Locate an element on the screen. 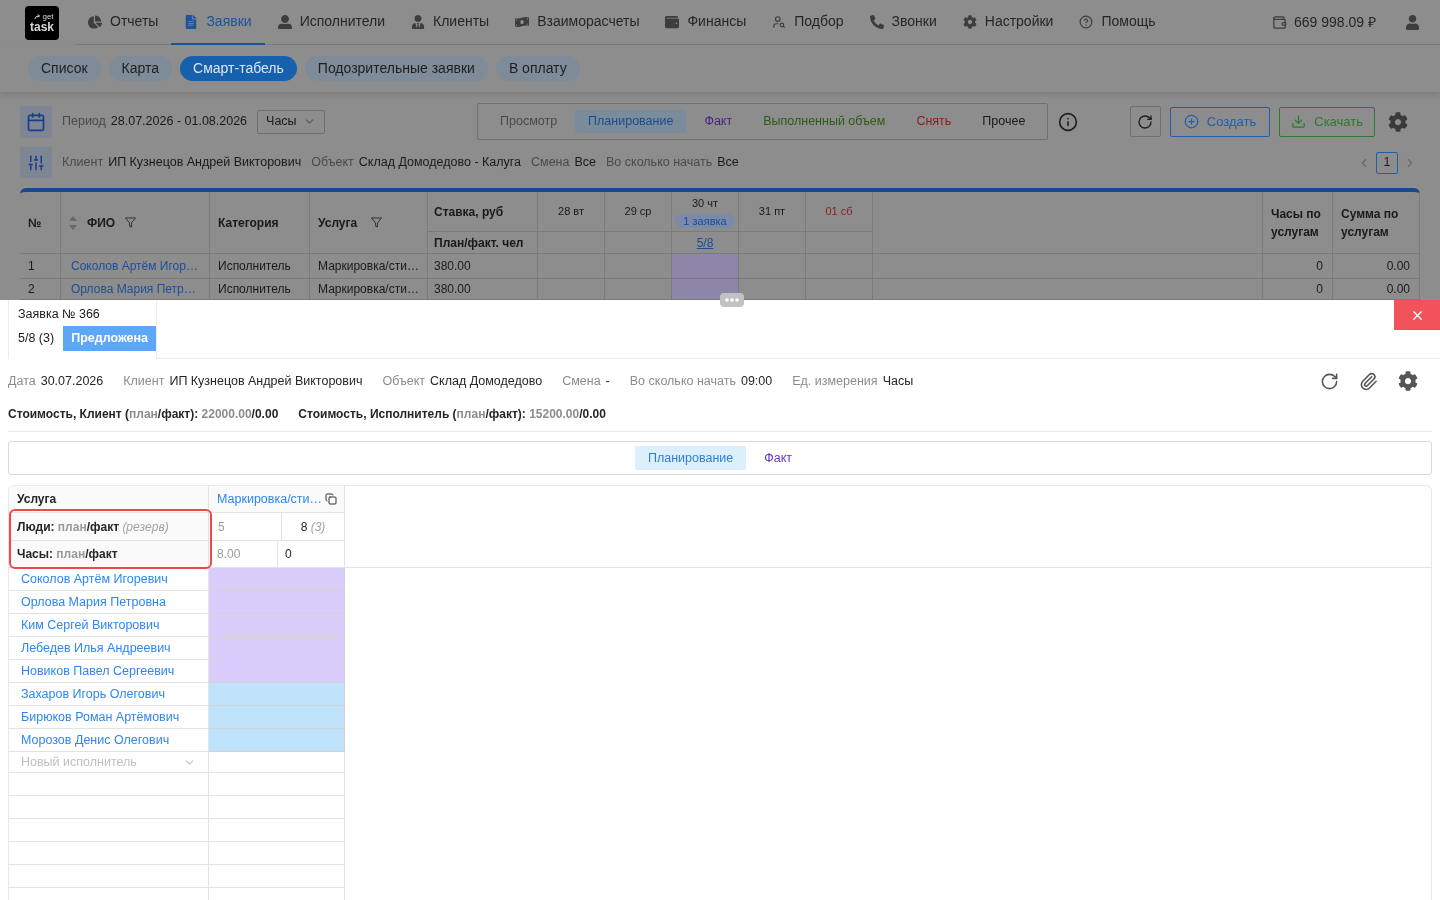 This screenshot has height=900, width=1440. paperclip-icon is located at coordinates (1368, 381).